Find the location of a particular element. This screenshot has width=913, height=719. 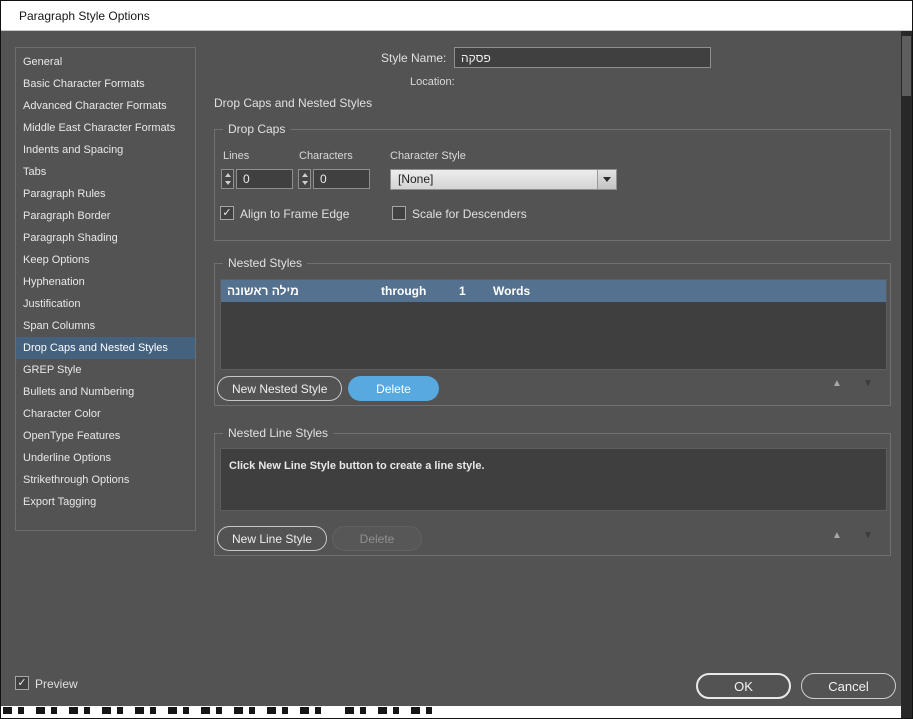

sidebar-item-drop-caps-and-nested-styles: Drop Caps and Nested Styles is located at coordinates (105, 348).